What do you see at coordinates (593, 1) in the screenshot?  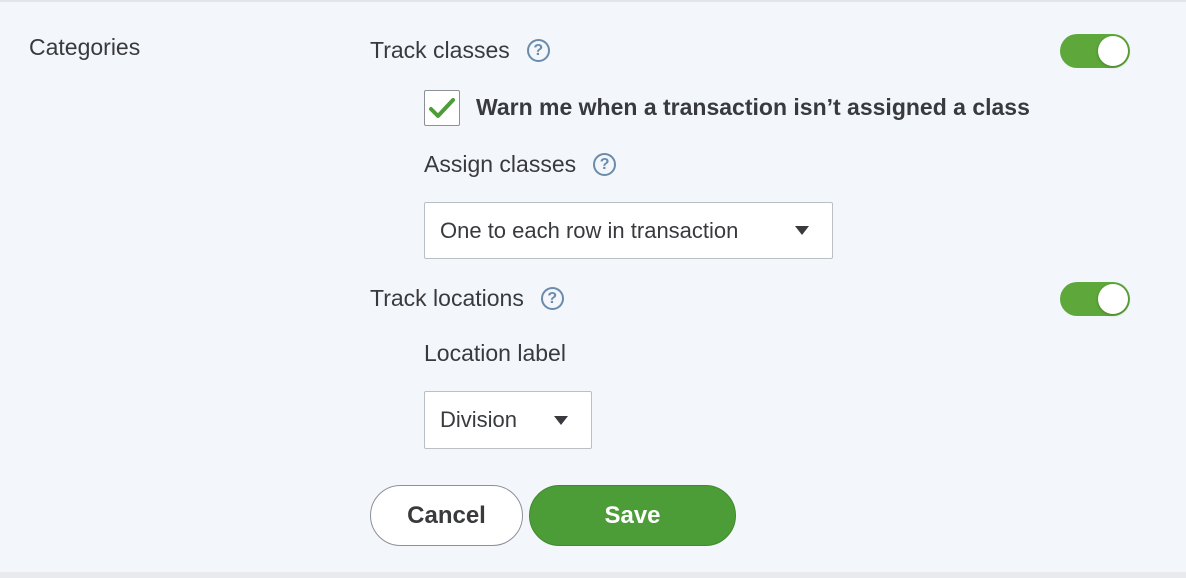 I see `top-divider` at bounding box center [593, 1].